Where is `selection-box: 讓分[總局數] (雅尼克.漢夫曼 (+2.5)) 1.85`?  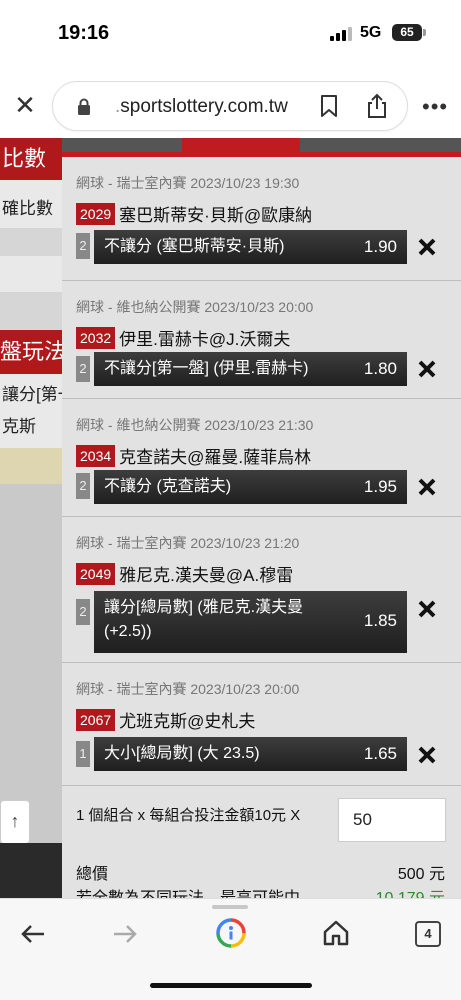 selection-box: 讓分[總局數] (雅尼克.漢夫曼 (+2.5)) 1.85 is located at coordinates (250, 622).